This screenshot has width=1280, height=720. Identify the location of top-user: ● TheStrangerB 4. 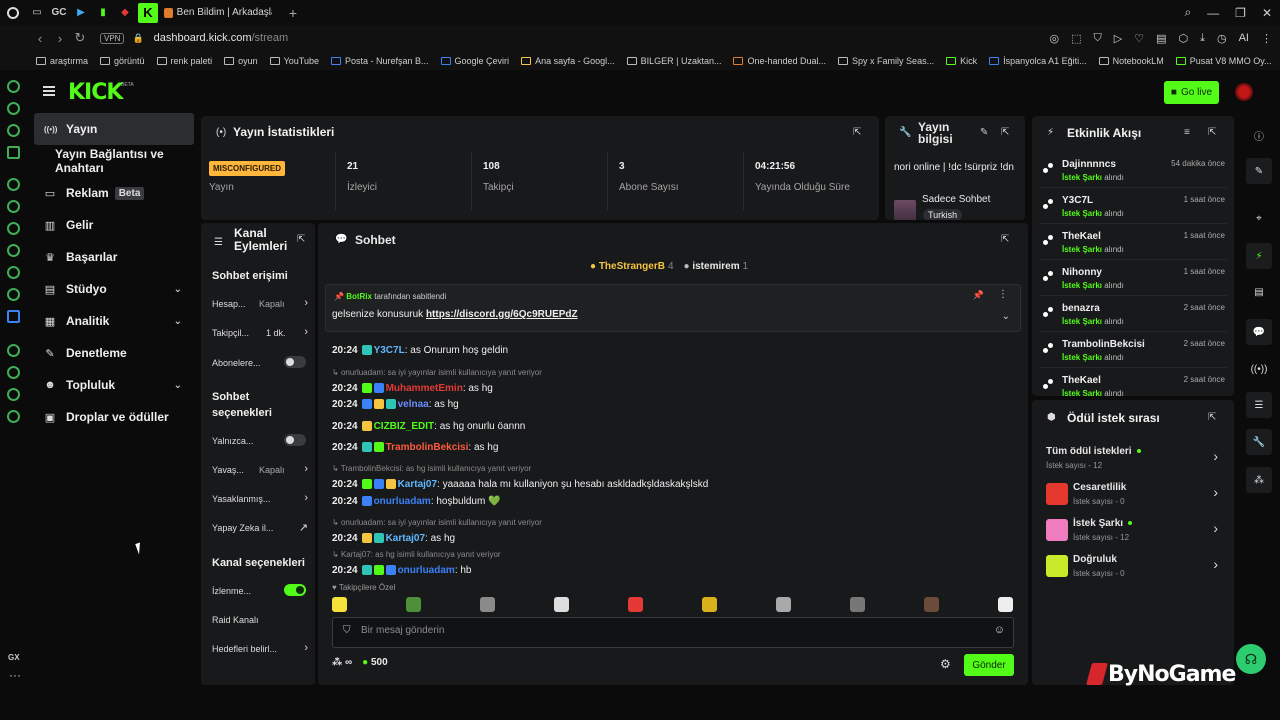
(632, 266).